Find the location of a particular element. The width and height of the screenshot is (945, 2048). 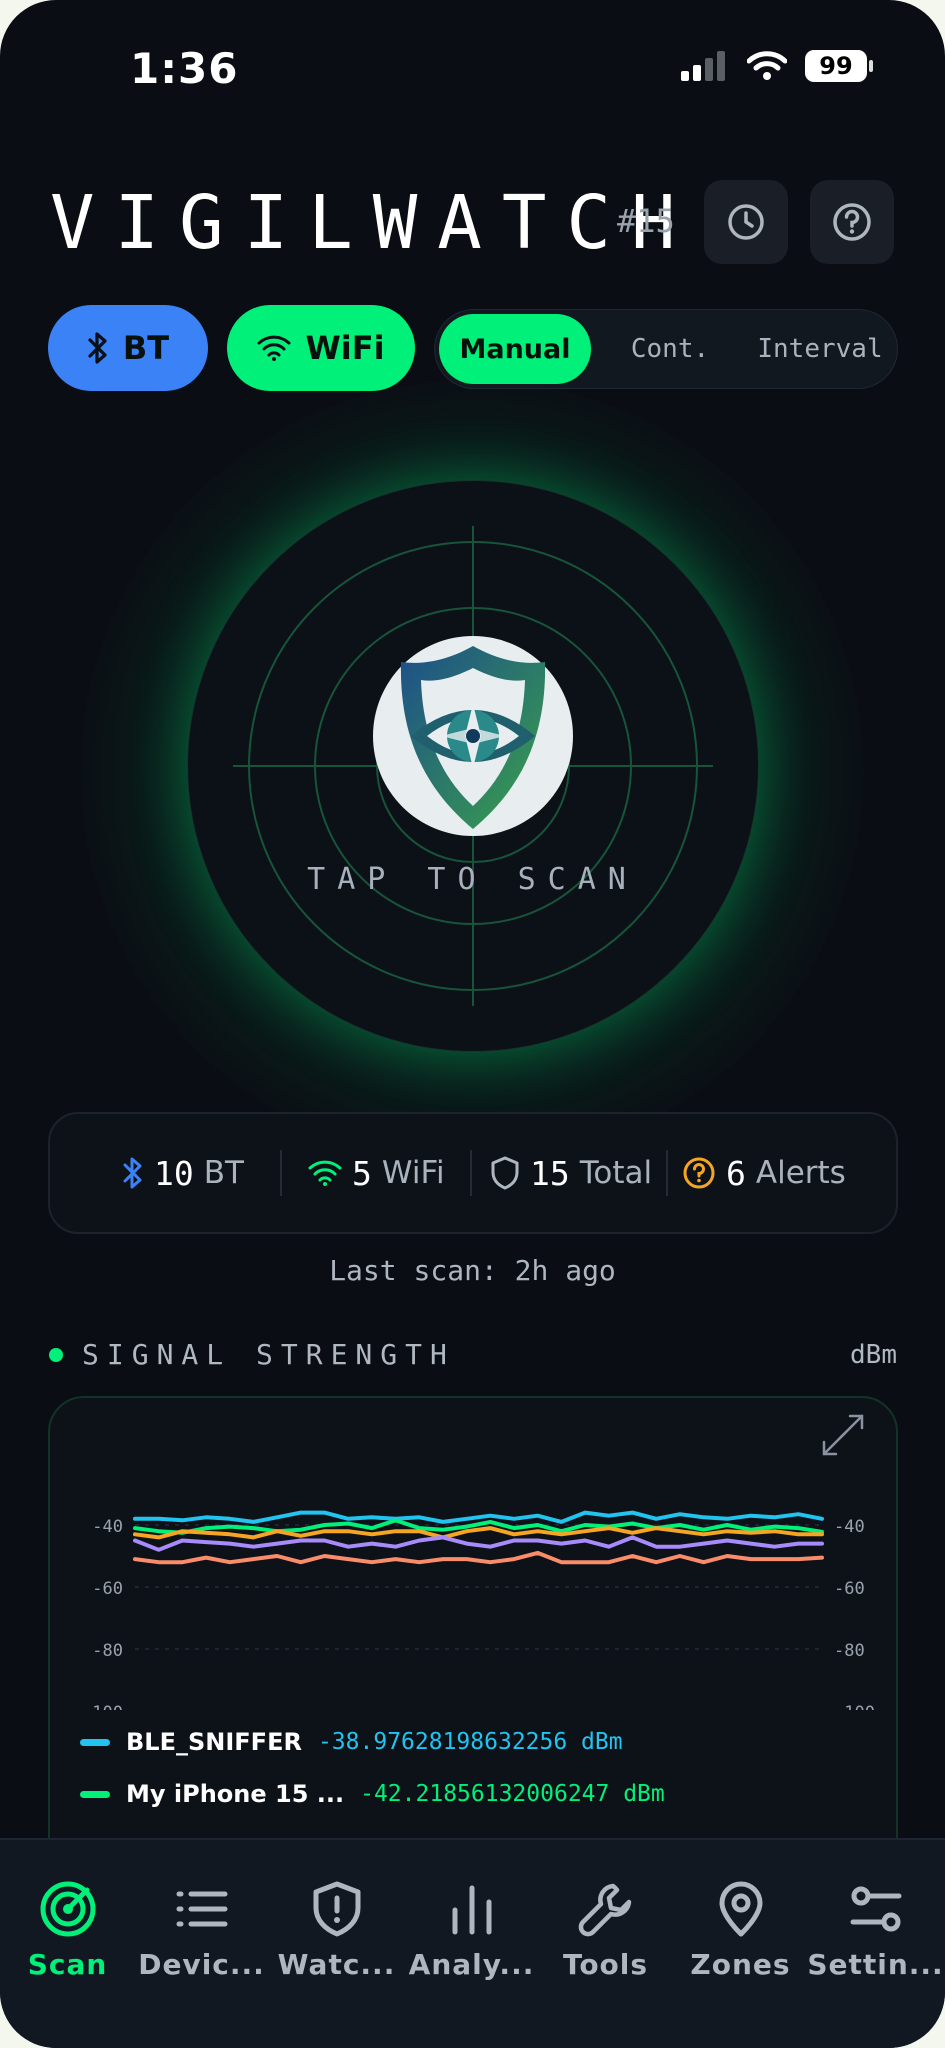

alerts-count: 6 is located at coordinates (736, 1173).